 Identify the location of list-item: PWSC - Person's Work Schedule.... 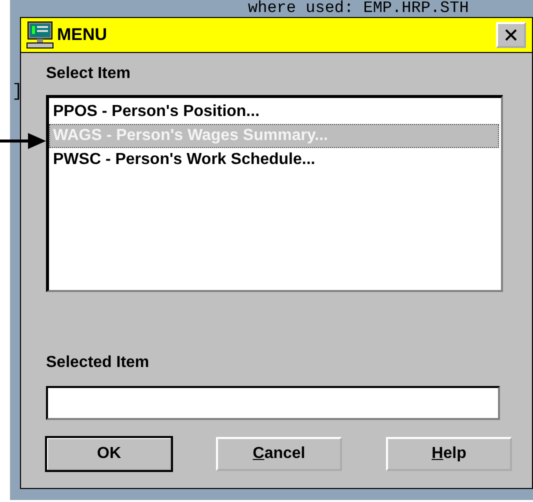
(274, 160).